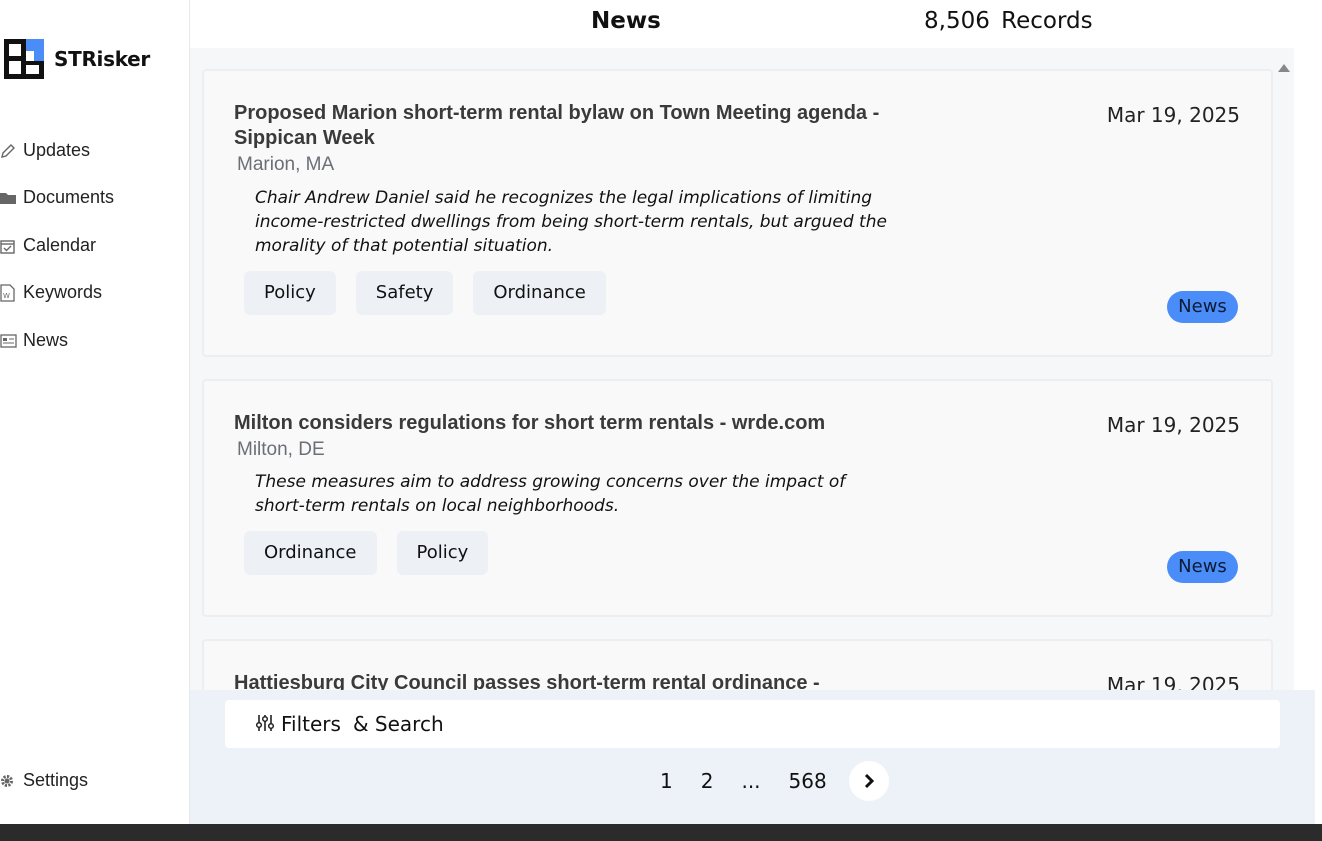  Describe the element at coordinates (752, 724) in the screenshot. I see `filters-search-bar: Filters & Search` at that location.